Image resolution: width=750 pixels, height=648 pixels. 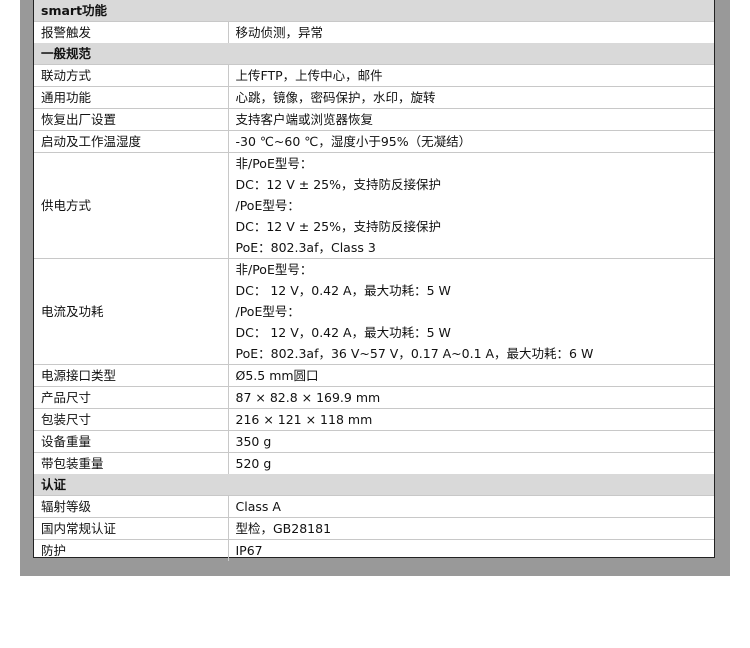 What do you see at coordinates (131, 375) in the screenshot?
I see `spec-key: 电源接口类型` at bounding box center [131, 375].